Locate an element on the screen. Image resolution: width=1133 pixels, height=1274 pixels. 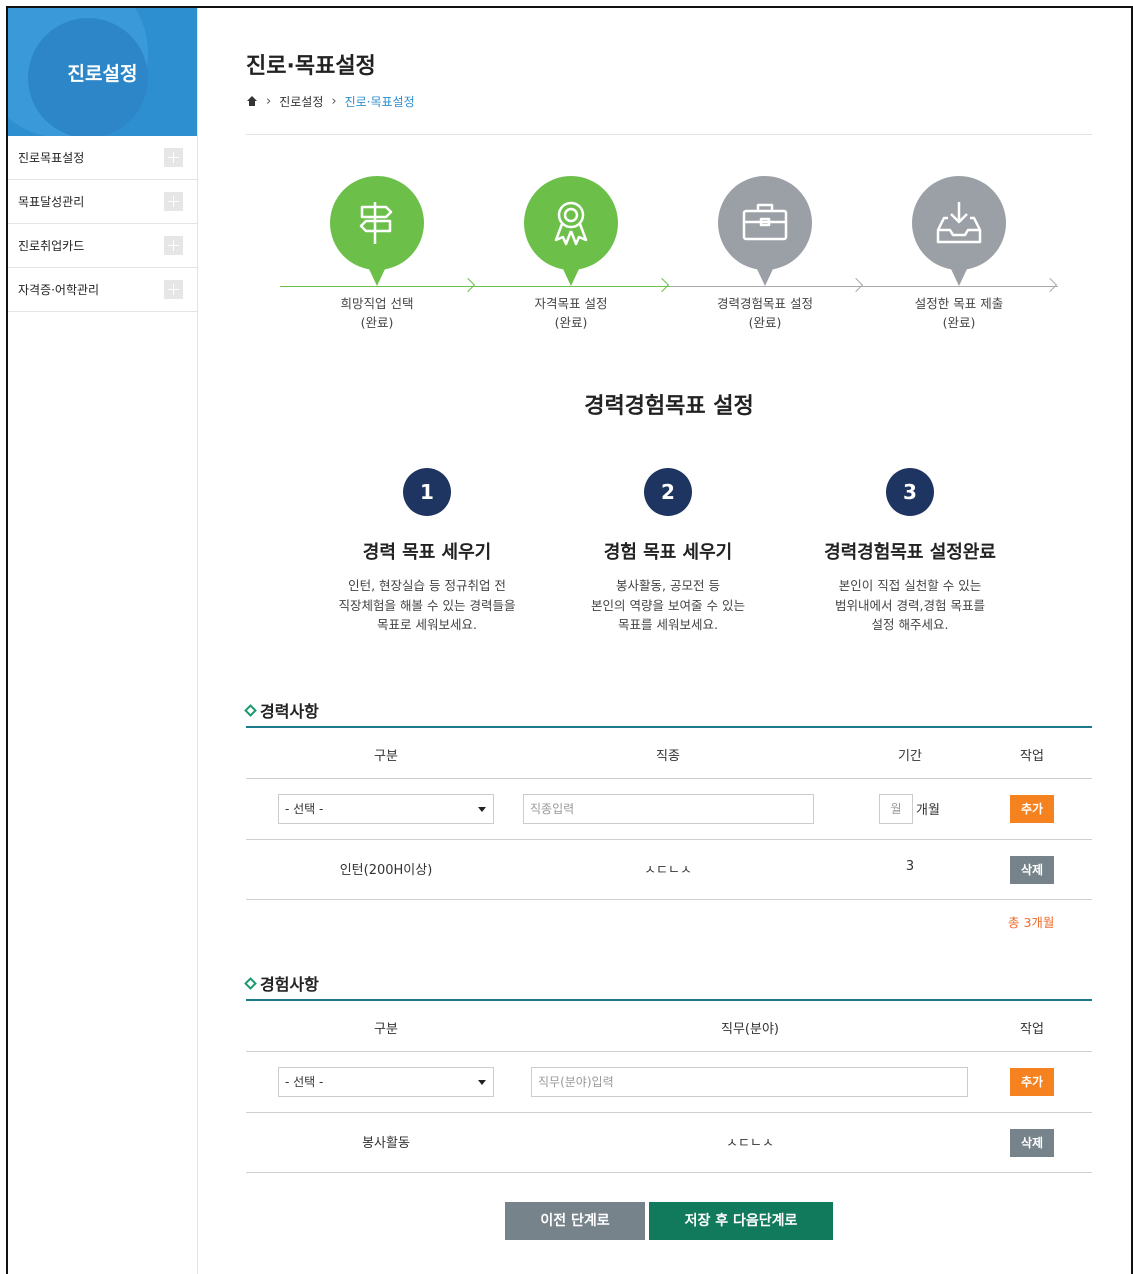
step-number-badge: 2 is located at coordinates (668, 492).